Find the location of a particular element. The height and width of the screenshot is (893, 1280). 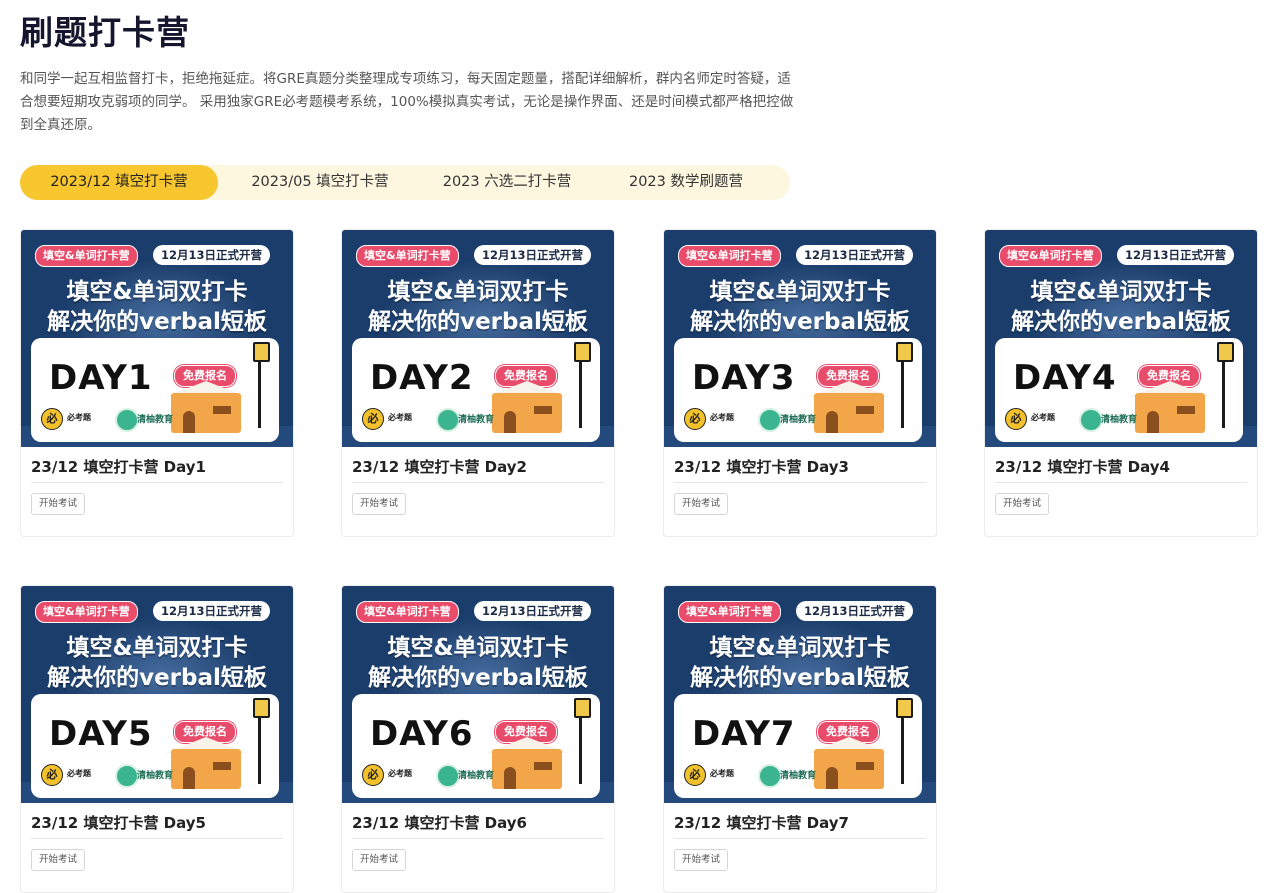

card-title: 23/12 填空打卡营 Day5 is located at coordinates (118, 822).